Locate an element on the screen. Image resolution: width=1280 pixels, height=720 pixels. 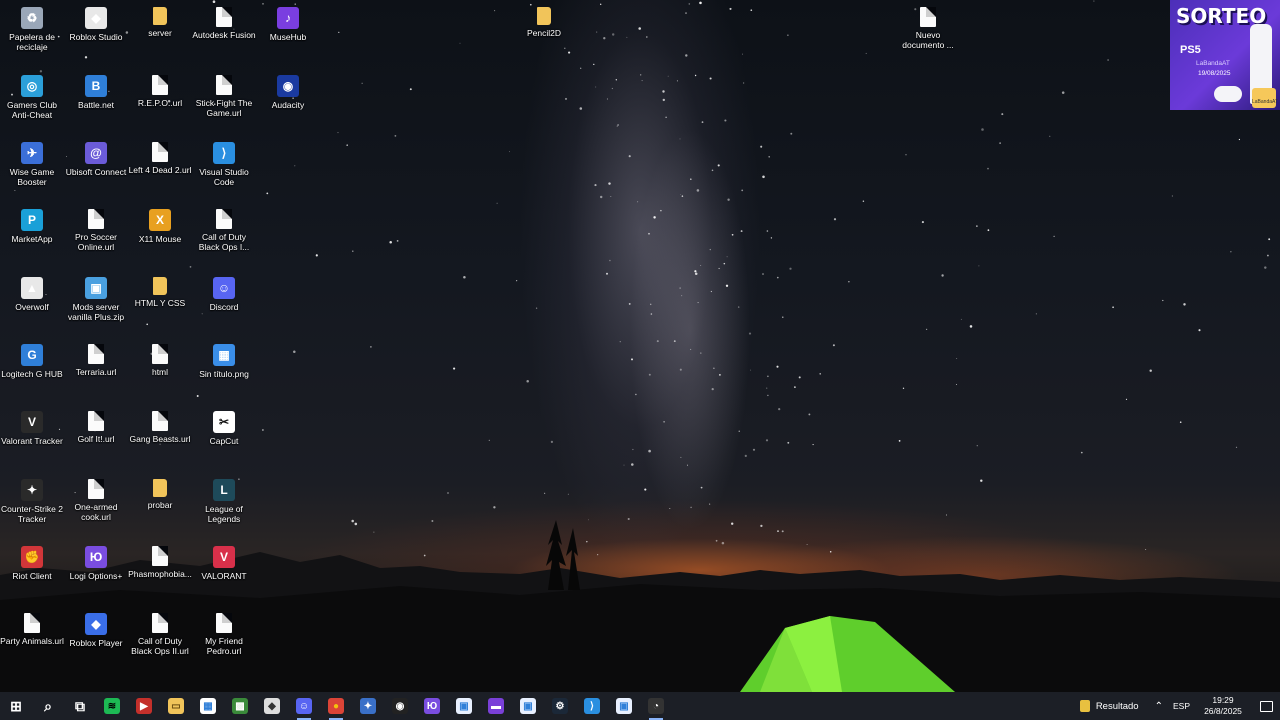
taskbar-button: ◔ is located at coordinates (656, 706).